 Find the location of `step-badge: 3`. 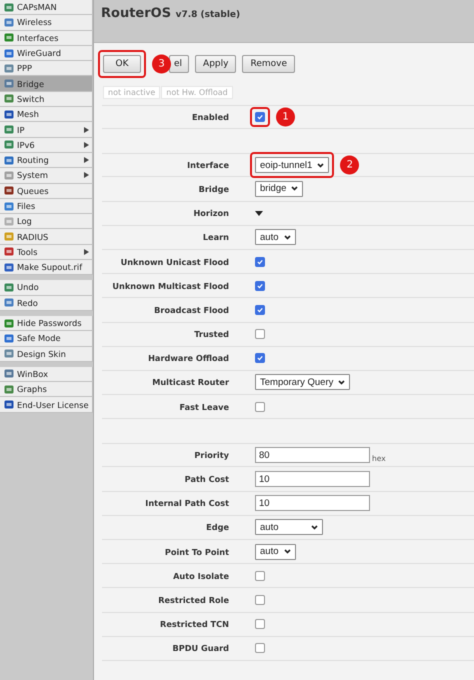

step-badge: 3 is located at coordinates (161, 64).